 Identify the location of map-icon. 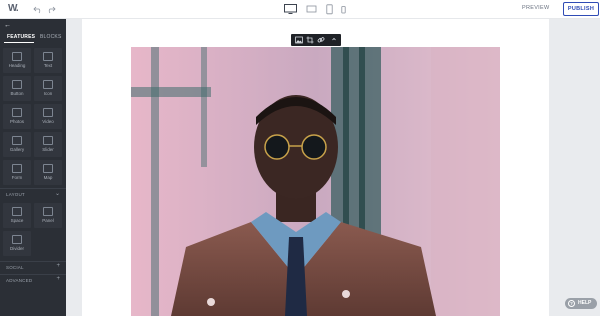
(48, 168).